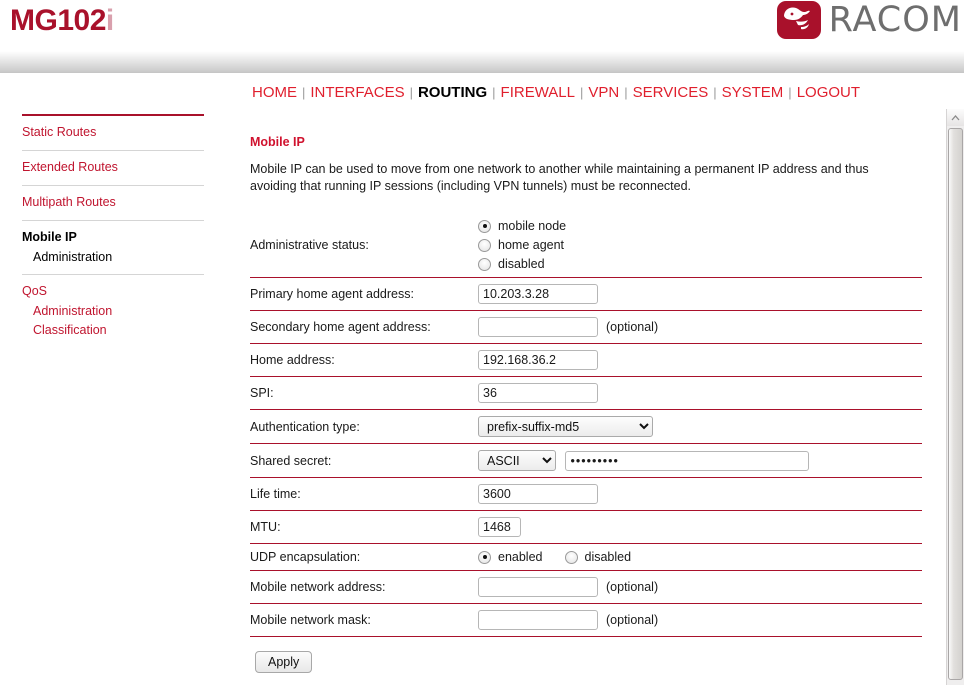 This screenshot has height=687, width=964. What do you see at coordinates (597, 557) in the screenshot?
I see `radio-option-udp-disabled: disabled` at bounding box center [597, 557].